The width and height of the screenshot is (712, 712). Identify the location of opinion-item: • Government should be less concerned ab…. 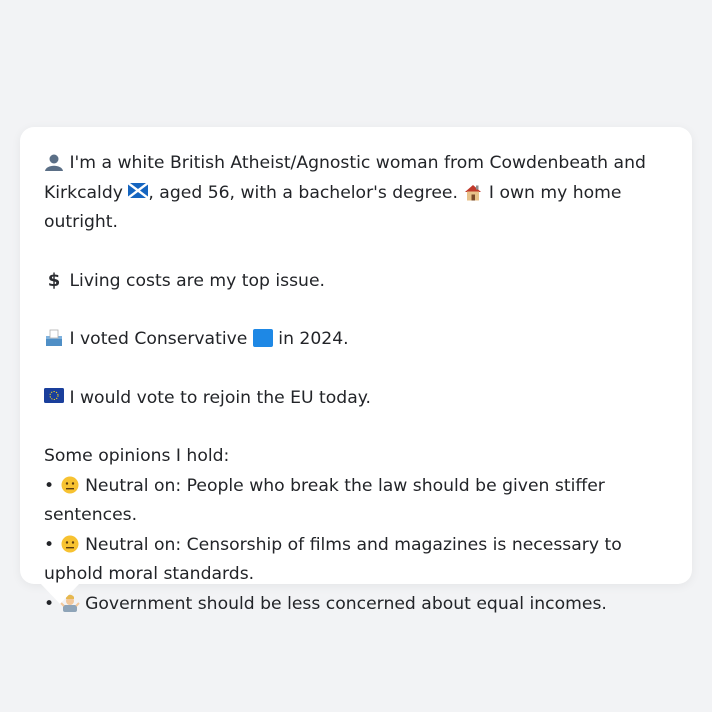
(356, 605).